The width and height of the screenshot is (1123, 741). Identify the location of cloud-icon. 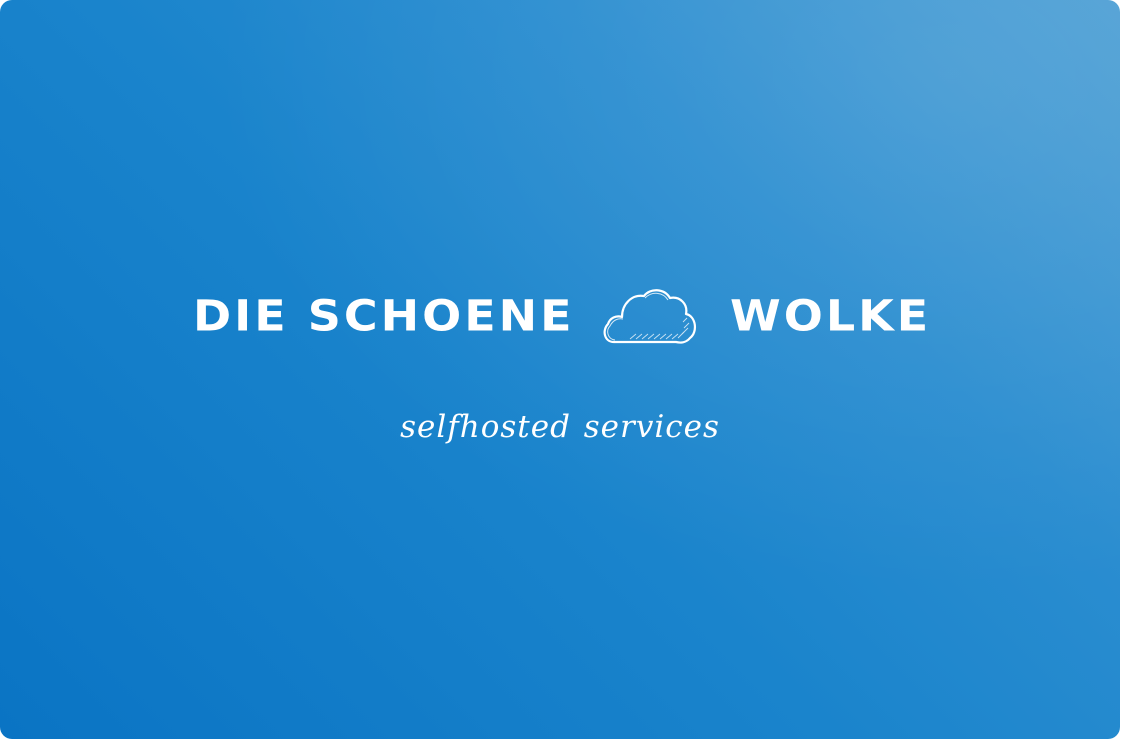
(649, 316).